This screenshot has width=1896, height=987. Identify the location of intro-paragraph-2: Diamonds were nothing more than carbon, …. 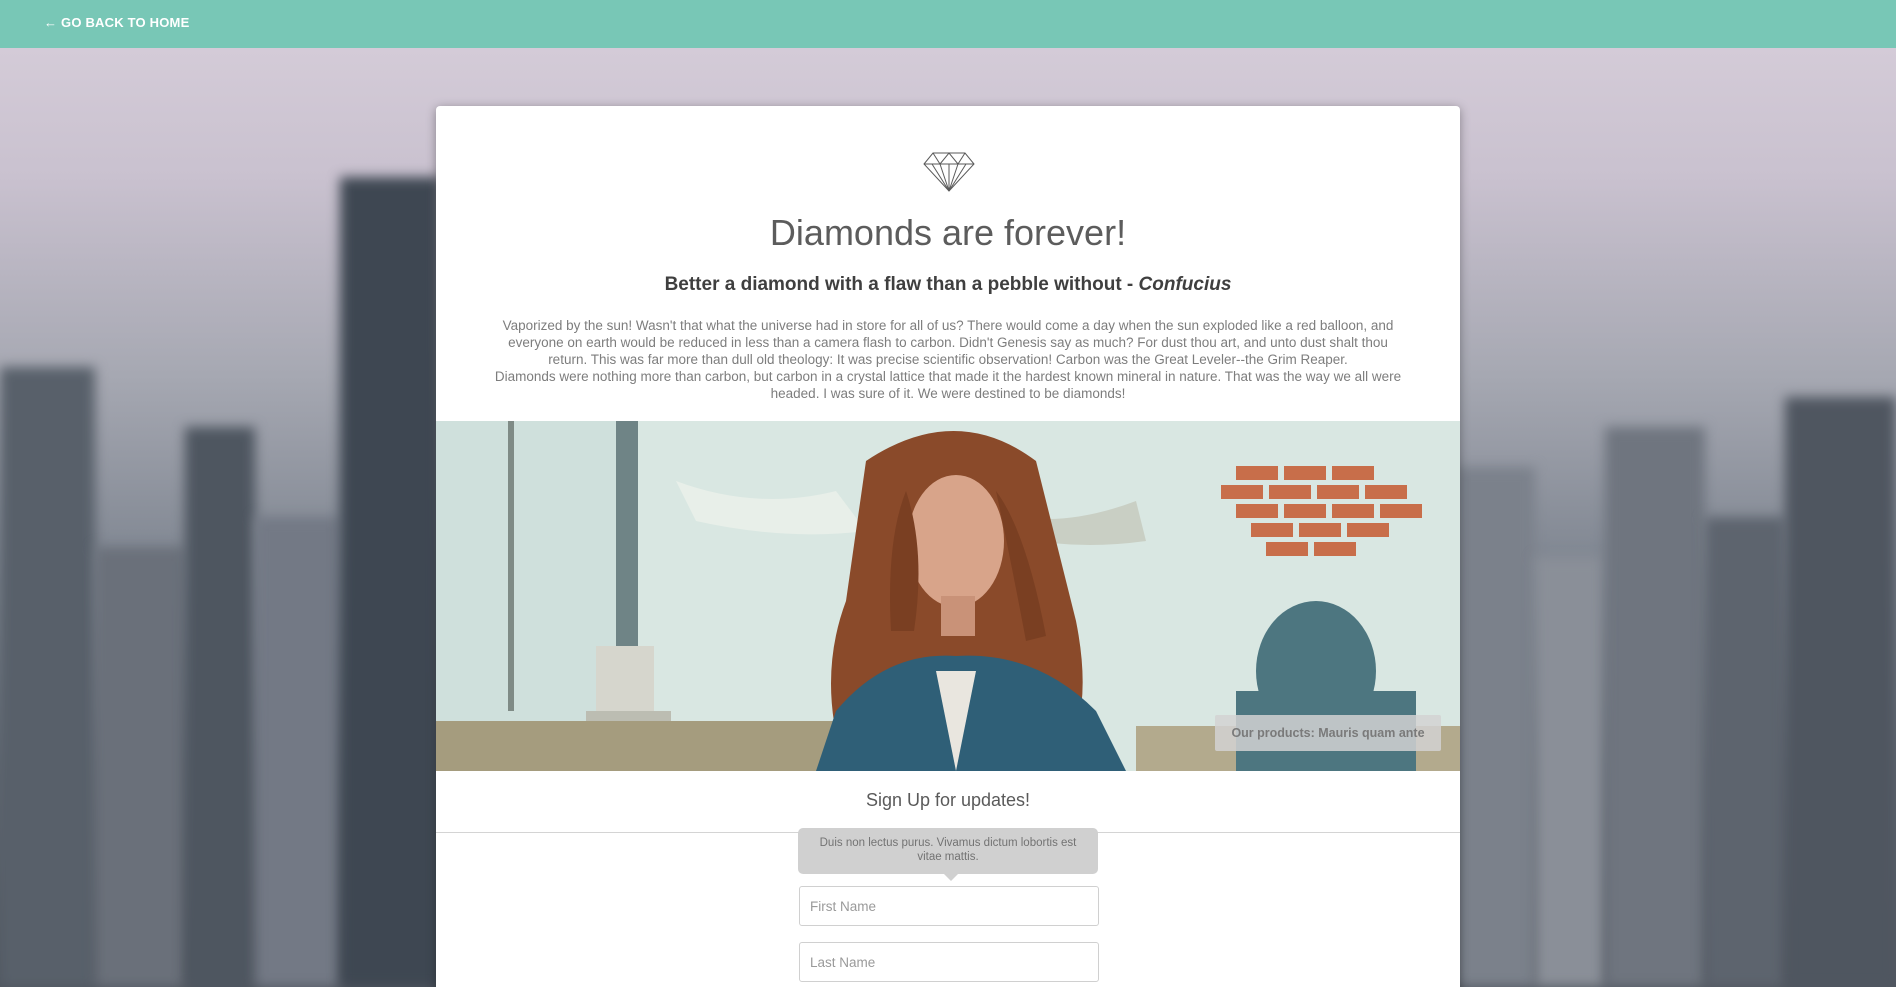
(948, 385).